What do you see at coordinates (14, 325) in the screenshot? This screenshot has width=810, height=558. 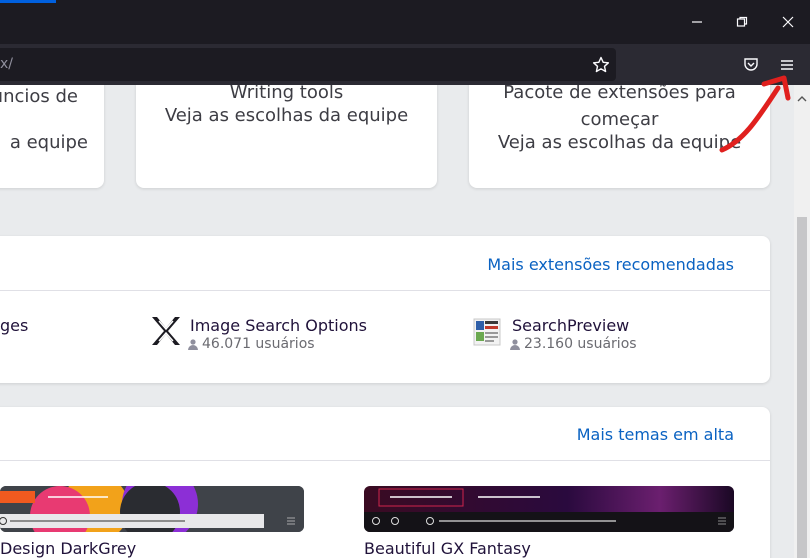 I see `extension-name: ges` at bounding box center [14, 325].